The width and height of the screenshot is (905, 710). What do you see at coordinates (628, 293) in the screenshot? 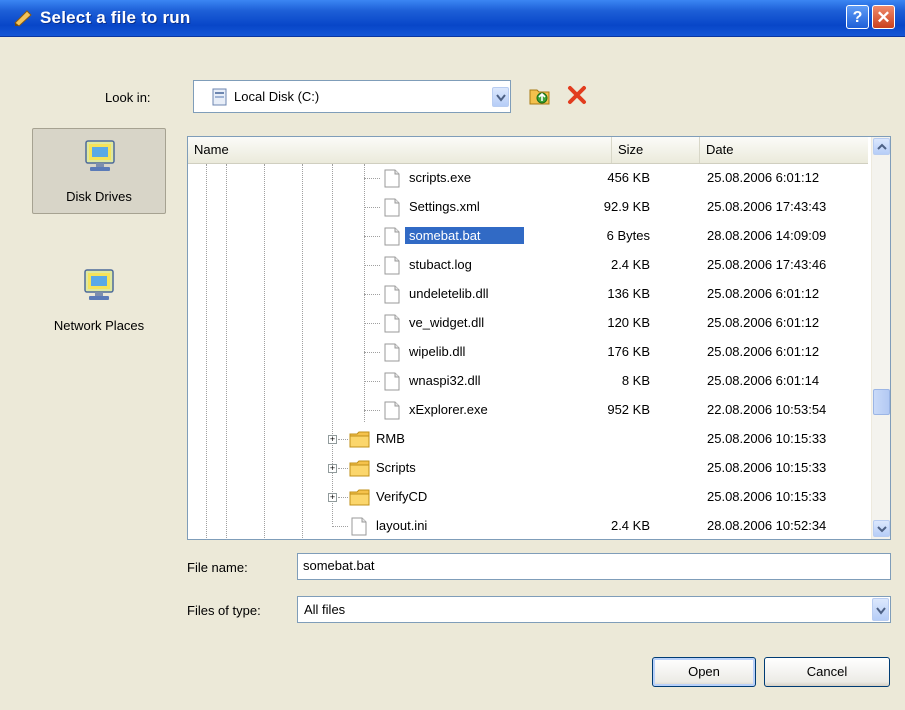
I see `file-size: 136 KB` at bounding box center [628, 293].